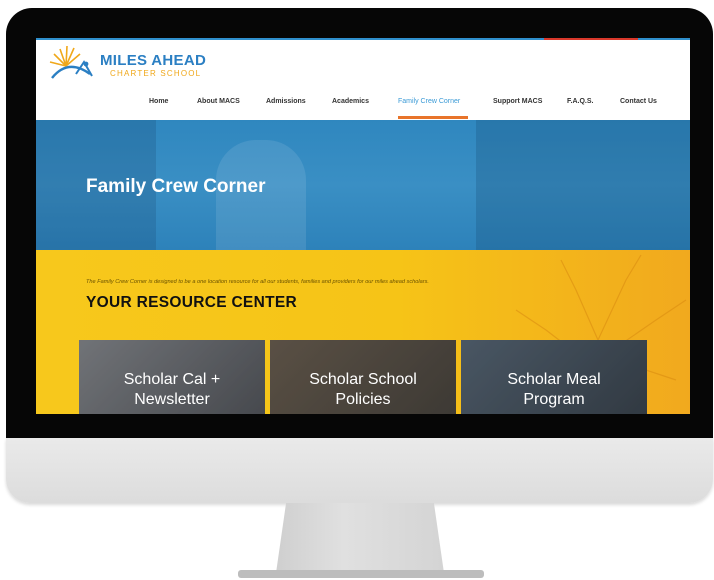  What do you see at coordinates (158, 101) in the screenshot?
I see `nav-home: Home` at bounding box center [158, 101].